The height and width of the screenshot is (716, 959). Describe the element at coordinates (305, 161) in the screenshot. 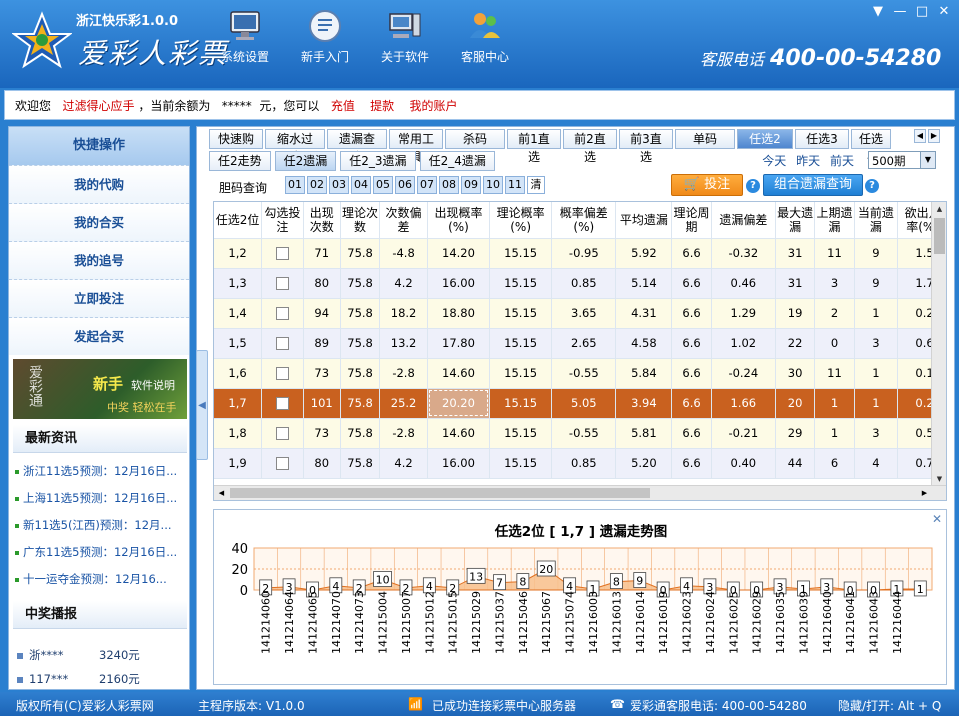

I see `subtab-item: 任2遗漏` at that location.